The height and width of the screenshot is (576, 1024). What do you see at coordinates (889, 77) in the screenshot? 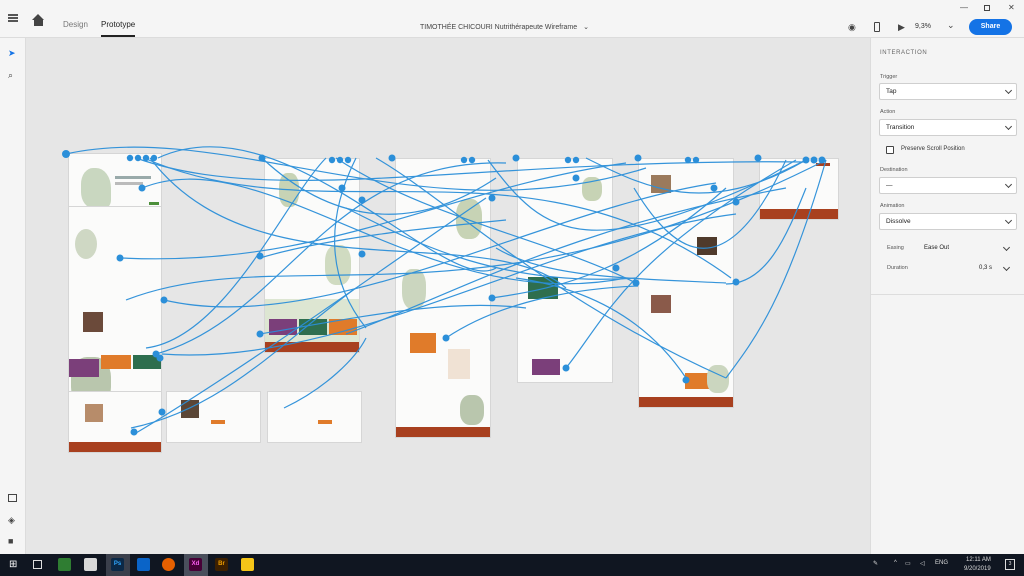
I see `trigger-label: Trigger` at bounding box center [889, 77].